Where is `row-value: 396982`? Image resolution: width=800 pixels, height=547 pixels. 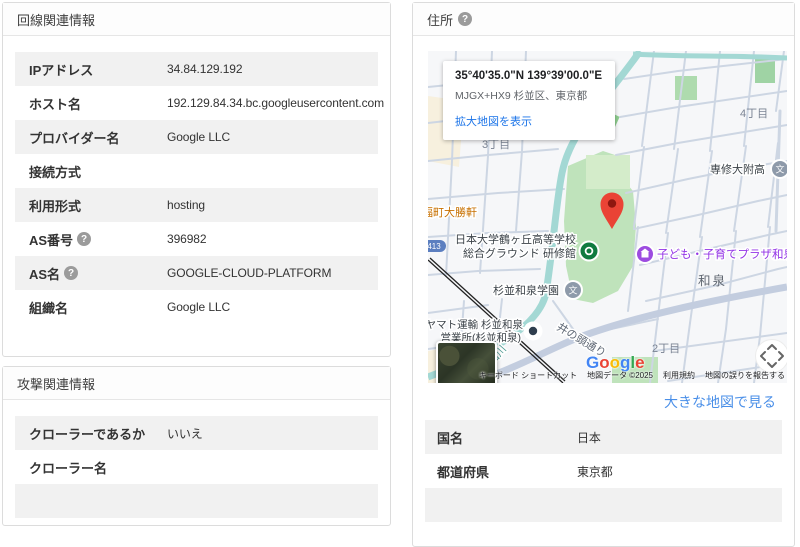
row-value: 396982 is located at coordinates (187, 239).